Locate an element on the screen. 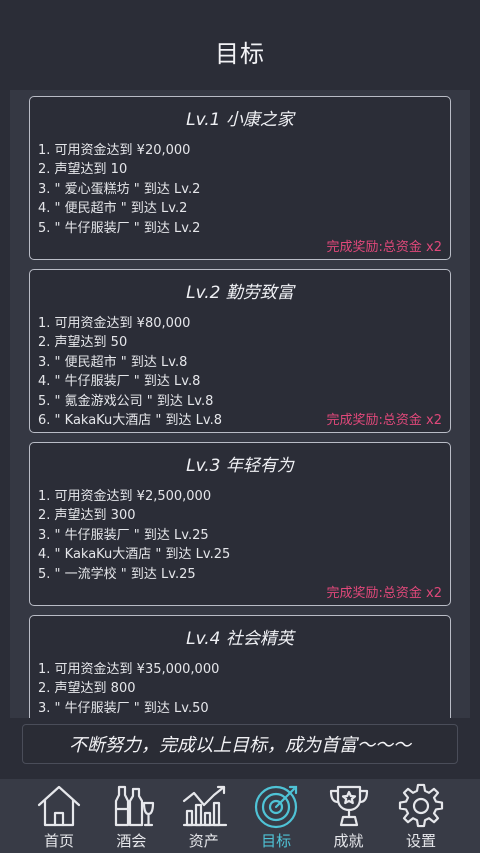  target-icon is located at coordinates (276, 806).